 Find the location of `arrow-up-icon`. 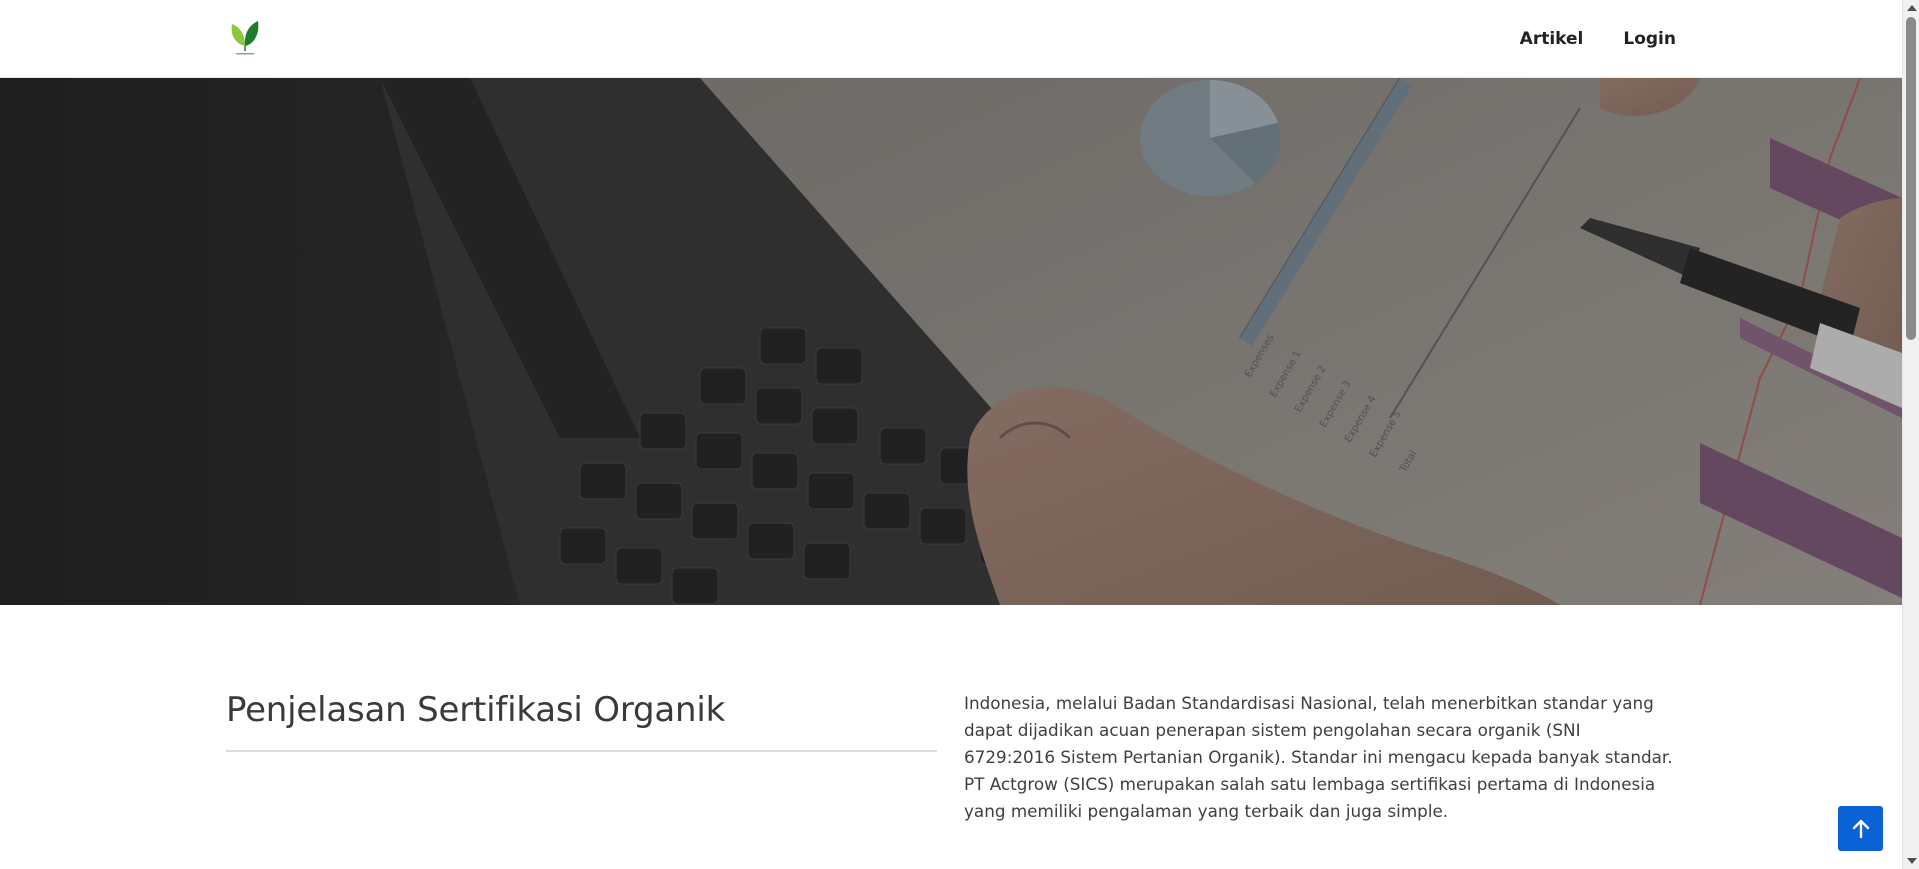

arrow-up-icon is located at coordinates (1860, 828).